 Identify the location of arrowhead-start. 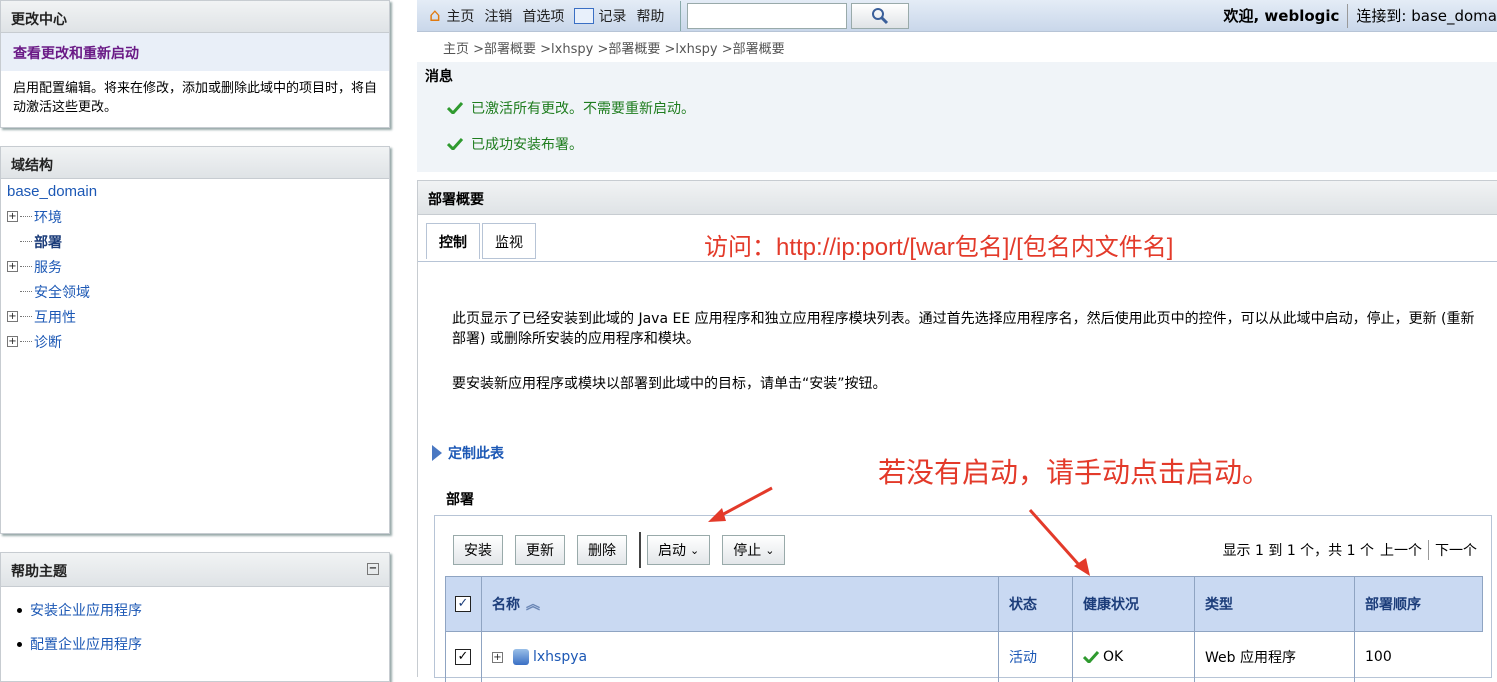
(717, 515).